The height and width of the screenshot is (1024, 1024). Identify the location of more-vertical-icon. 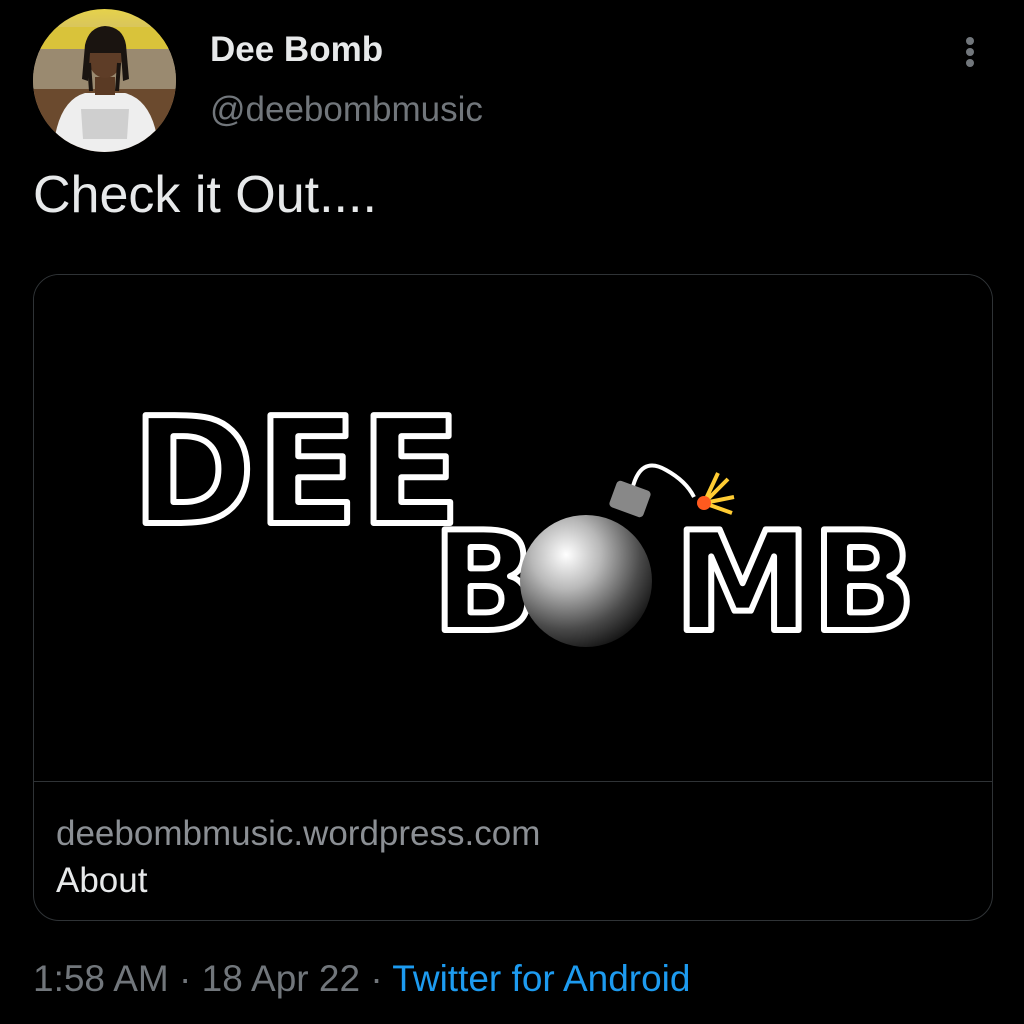
(970, 52).